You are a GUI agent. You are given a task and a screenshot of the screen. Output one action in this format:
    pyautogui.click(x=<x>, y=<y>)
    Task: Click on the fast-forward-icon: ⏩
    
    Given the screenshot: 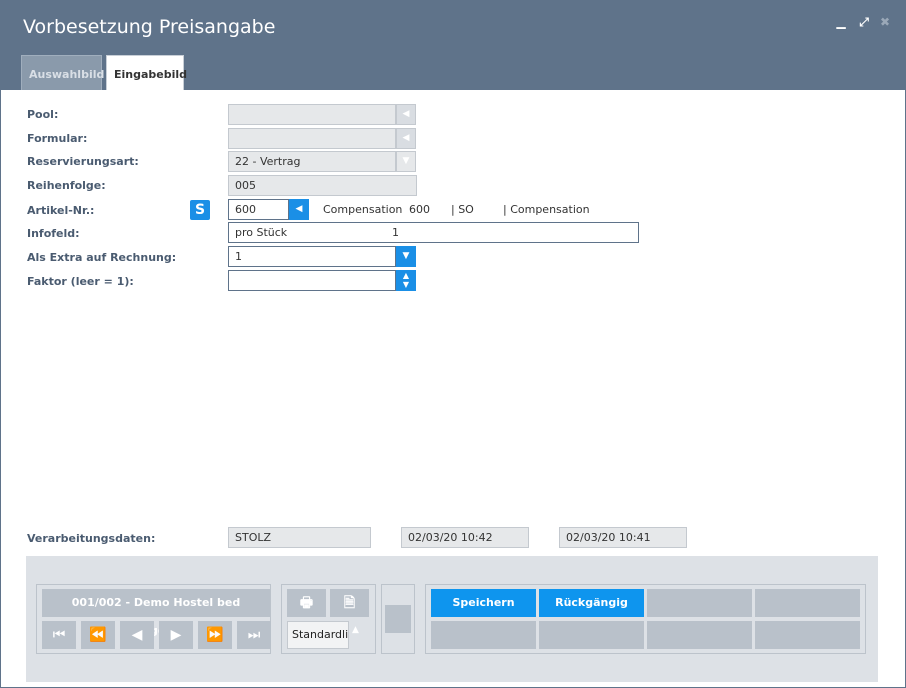 What is the action you would take?
    pyautogui.click(x=215, y=635)
    